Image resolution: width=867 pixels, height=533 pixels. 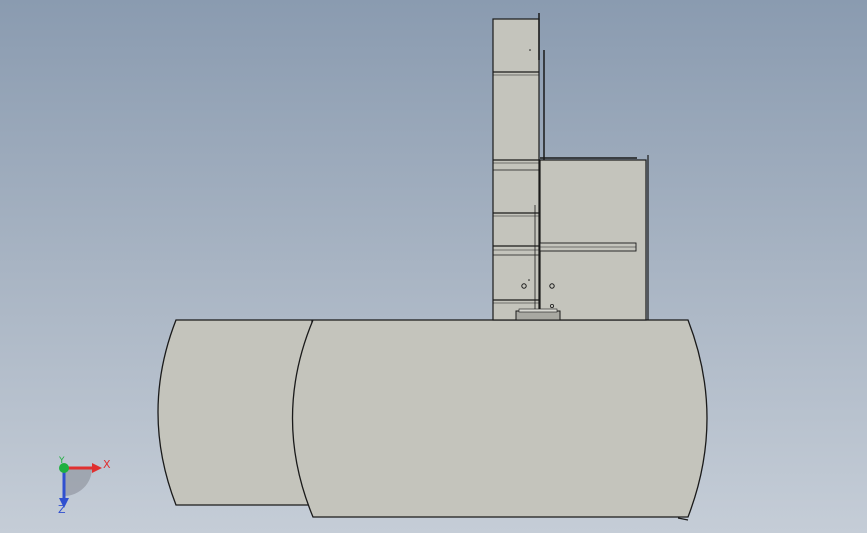 What do you see at coordinates (538, 310) in the screenshot?
I see `base-bracket-cap` at bounding box center [538, 310].